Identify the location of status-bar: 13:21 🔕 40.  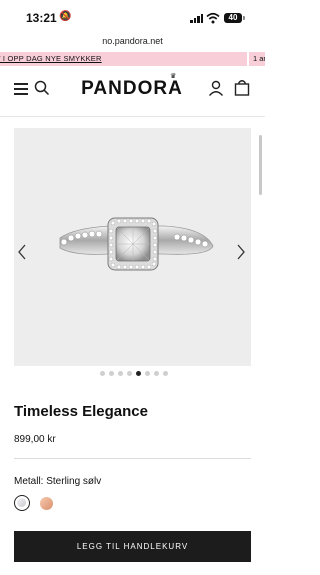
(132, 15).